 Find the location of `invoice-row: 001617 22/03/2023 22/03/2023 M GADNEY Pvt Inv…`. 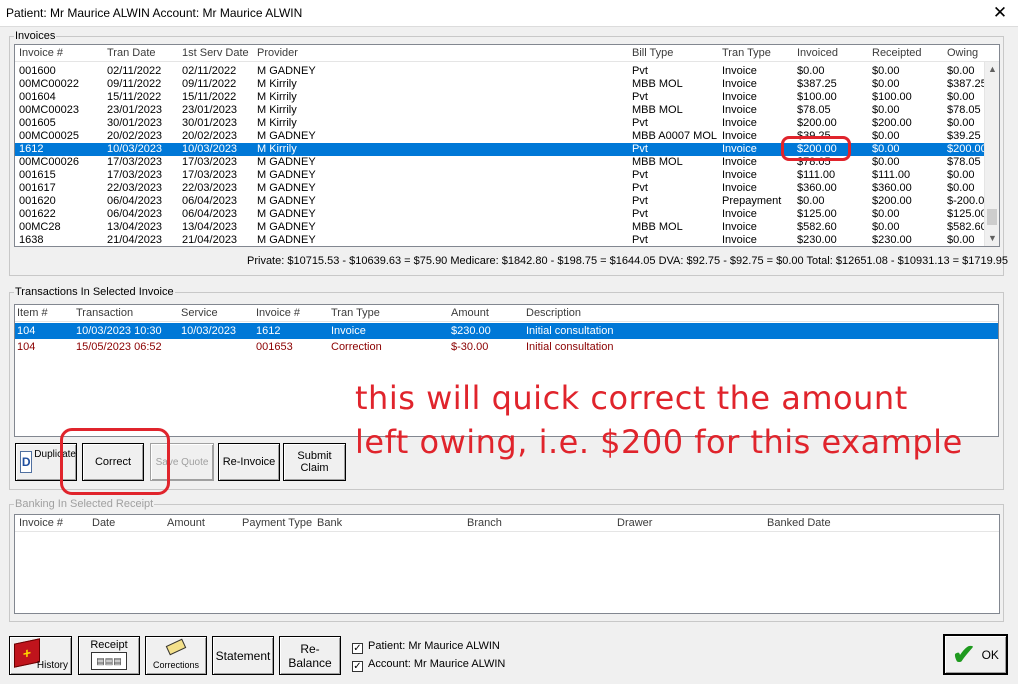

invoice-row: 001617 22/03/2023 22/03/2023 M GADNEY Pvt Inv… is located at coordinates (499, 188).